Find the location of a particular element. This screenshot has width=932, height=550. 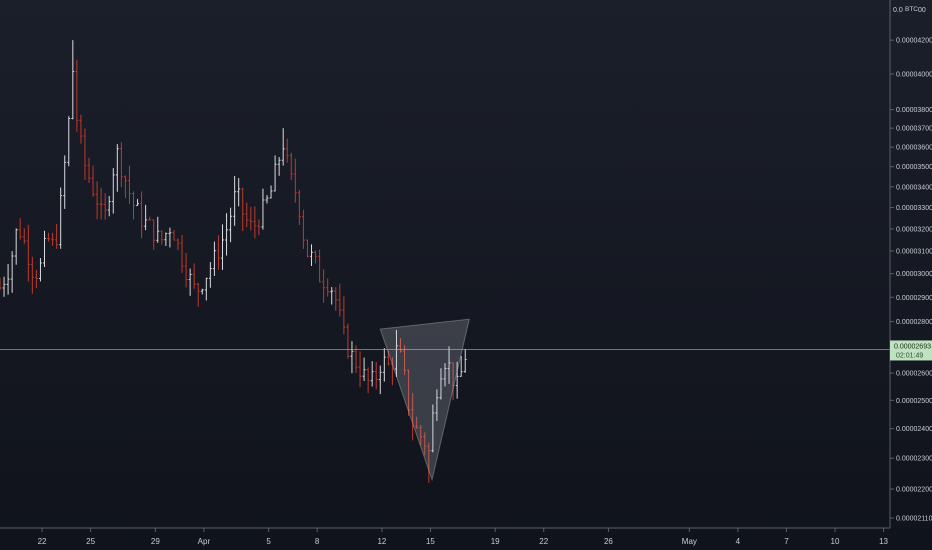

time-axis: 22 25 29 Apr 5 8 12 15 19 22 26 May 4 7 10 13 is located at coordinates (445, 536).